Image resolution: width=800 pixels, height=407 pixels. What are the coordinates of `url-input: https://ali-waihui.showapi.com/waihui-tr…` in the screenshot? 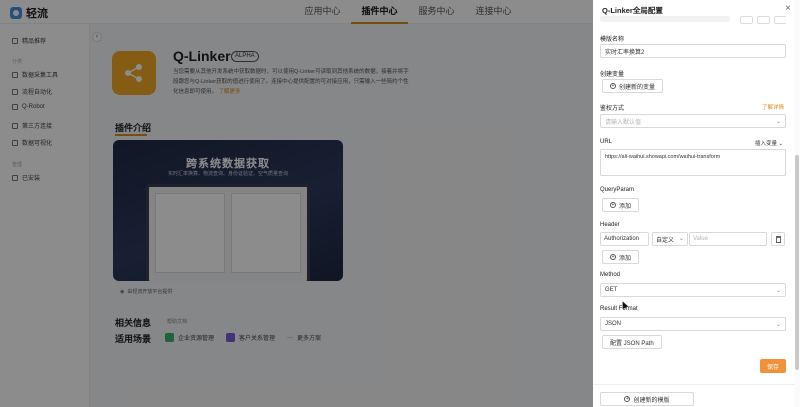 It's located at (693, 162).